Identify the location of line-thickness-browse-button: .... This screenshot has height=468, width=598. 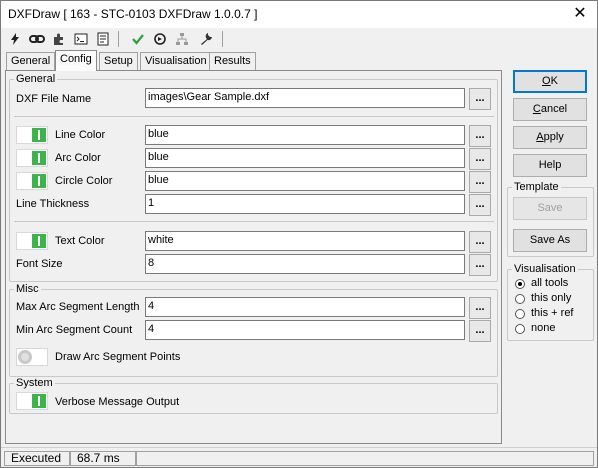
(480, 205).